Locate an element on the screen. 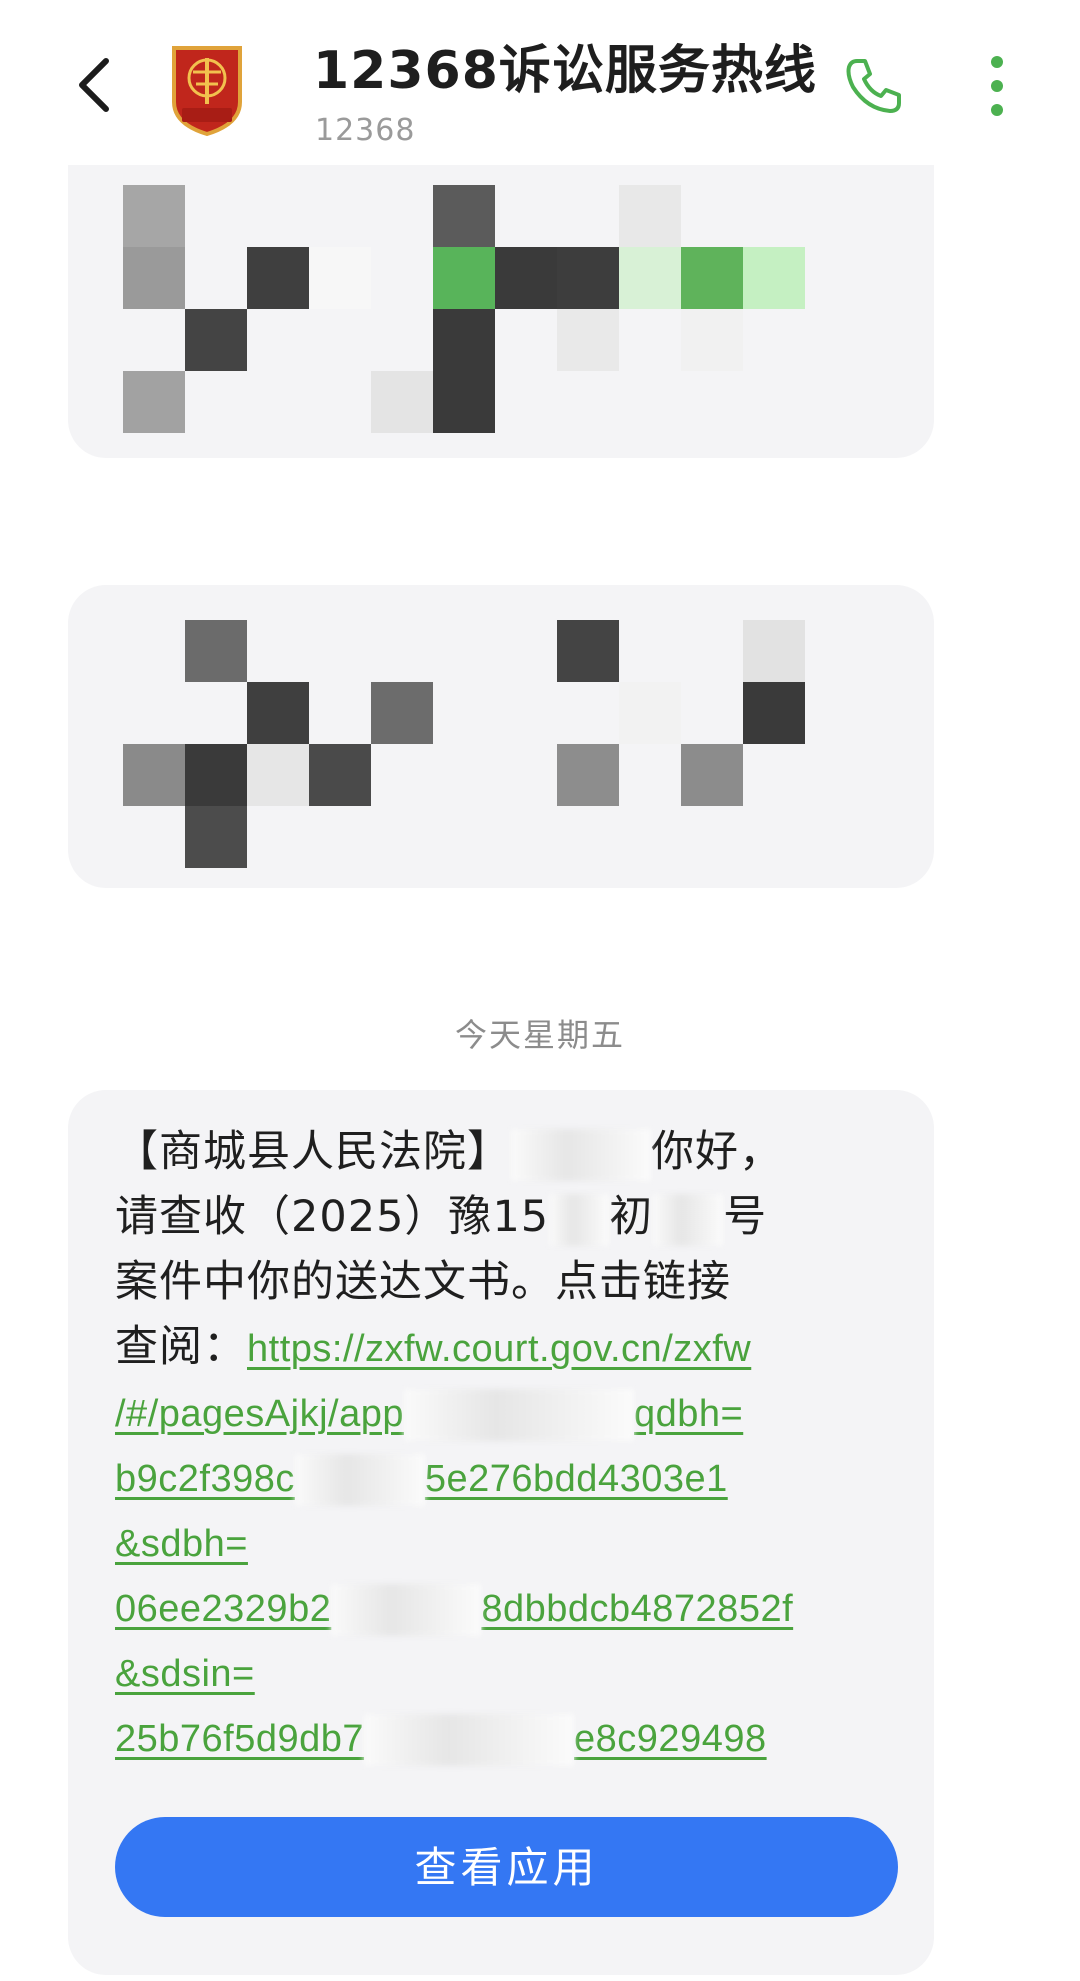 The width and height of the screenshot is (1080, 1981). phone-icon is located at coordinates (873, 86).